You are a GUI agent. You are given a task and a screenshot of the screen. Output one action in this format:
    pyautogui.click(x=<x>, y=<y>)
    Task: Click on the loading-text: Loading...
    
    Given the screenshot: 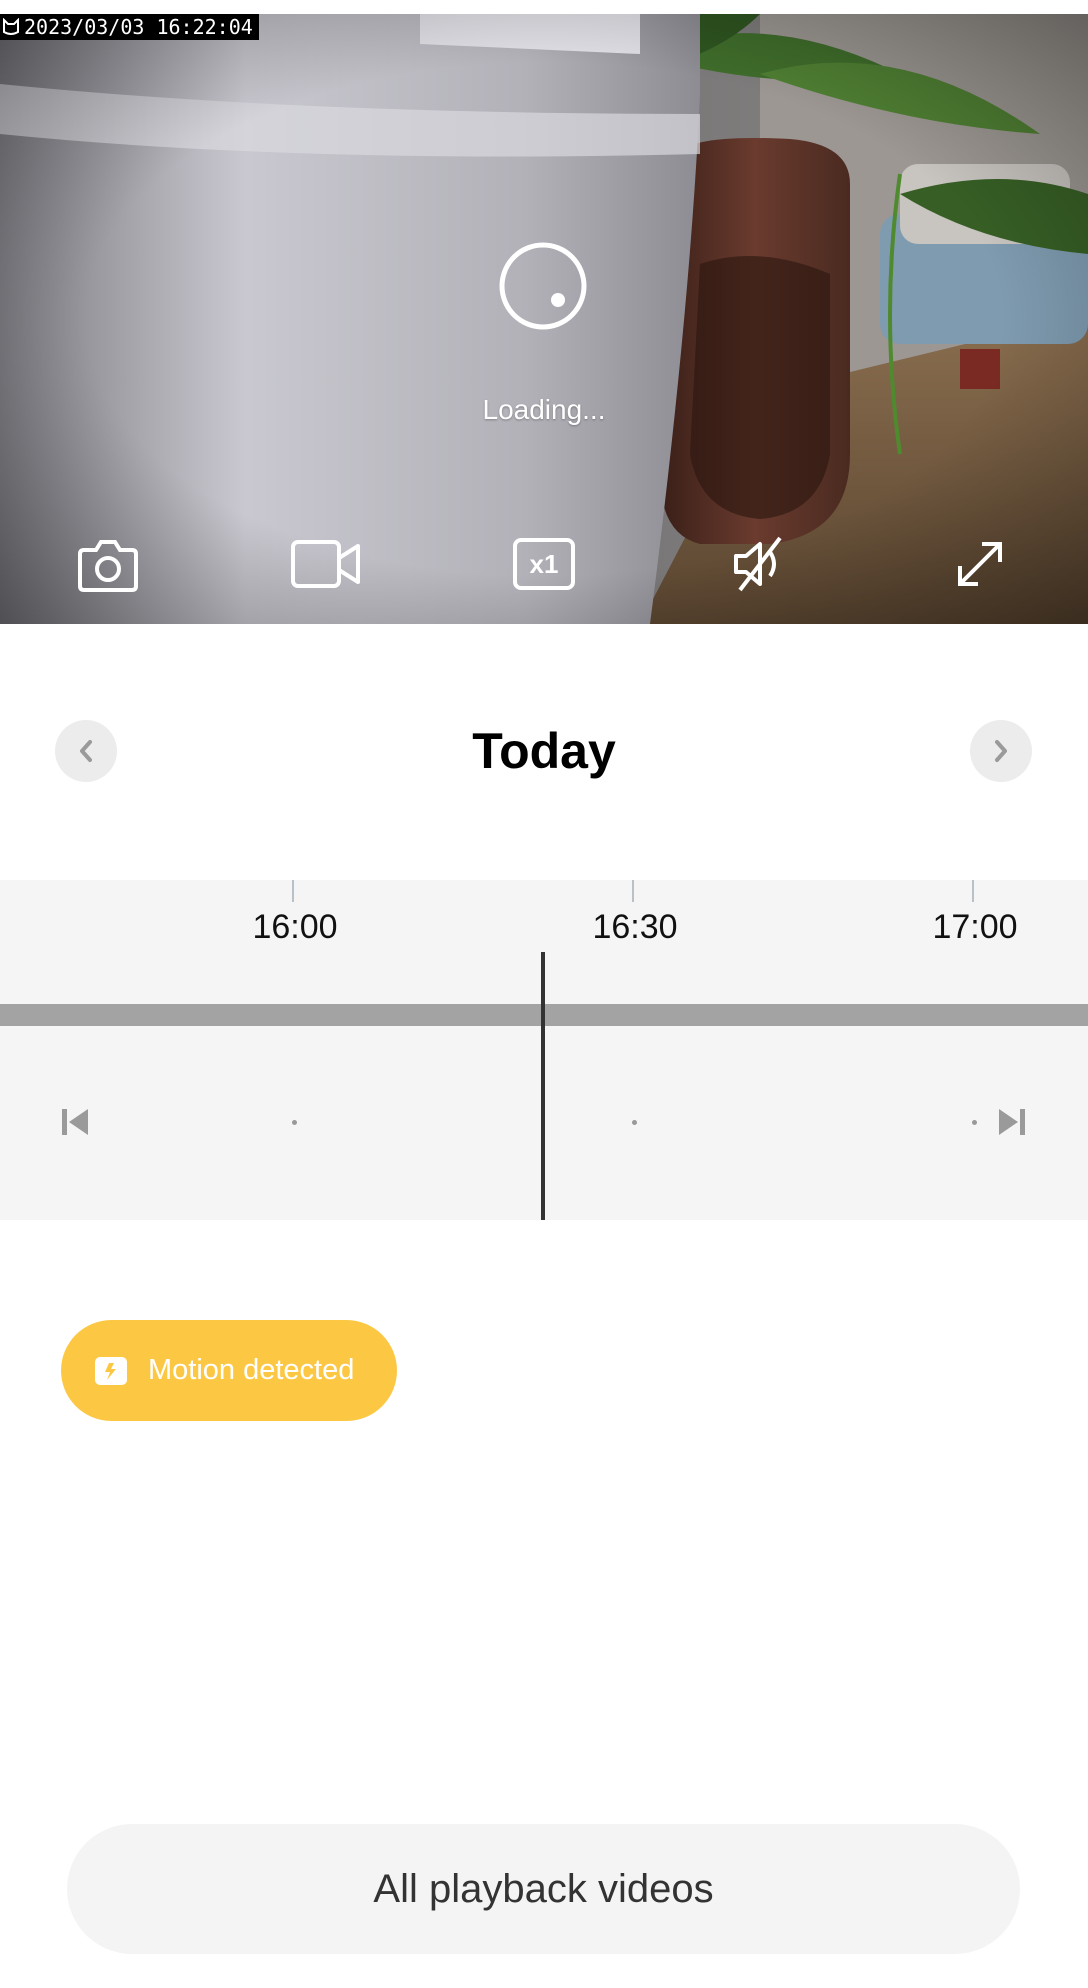 What is the action you would take?
    pyautogui.click(x=544, y=409)
    